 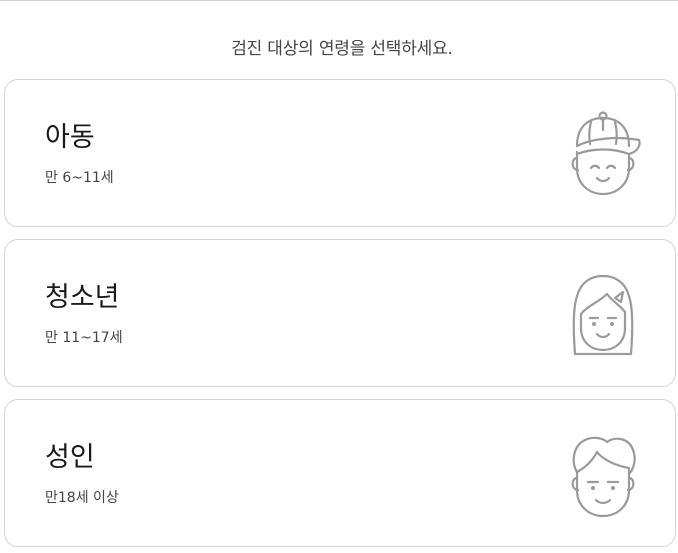 I want to click on teen-girl-icon, so click(x=603, y=316).